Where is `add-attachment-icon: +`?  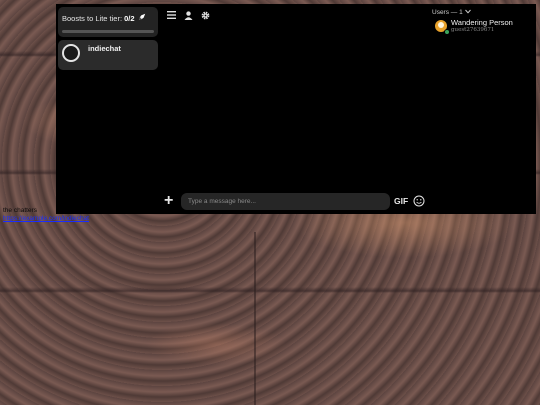 add-attachment-icon: + is located at coordinates (168, 201).